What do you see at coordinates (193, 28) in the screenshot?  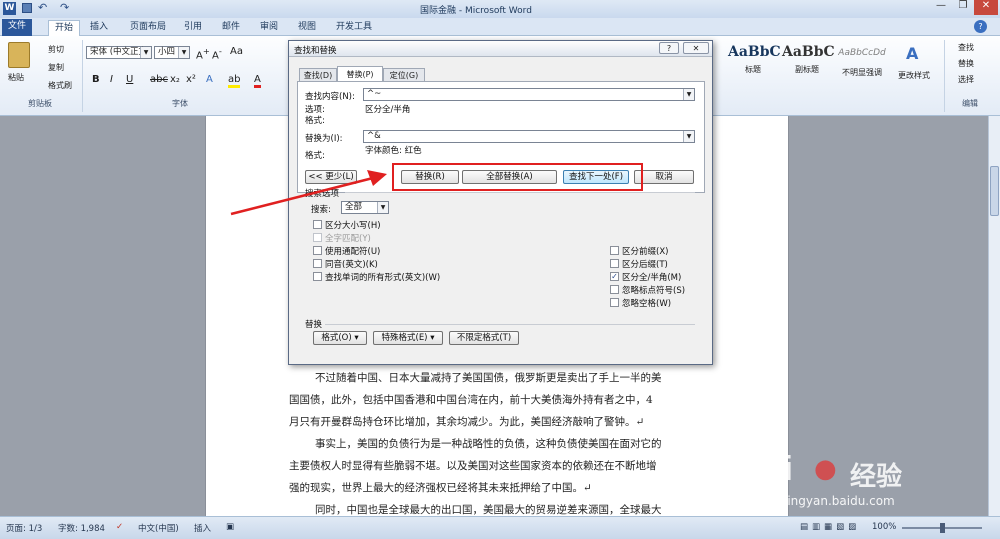 I see `tab-references: 引用` at bounding box center [193, 28].